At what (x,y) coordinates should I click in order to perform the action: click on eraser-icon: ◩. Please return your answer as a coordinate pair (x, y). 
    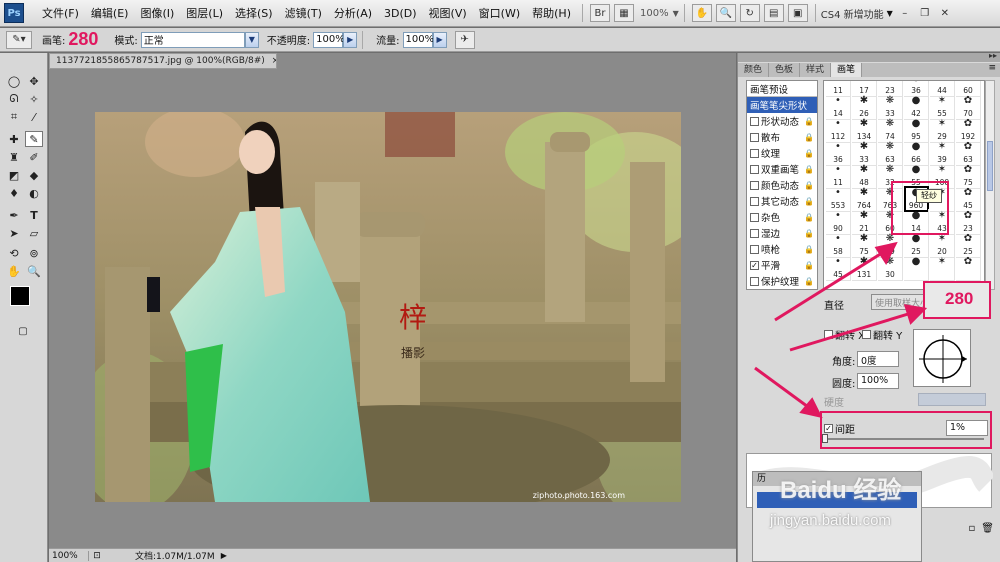
    Looking at the image, I should click on (14, 175).